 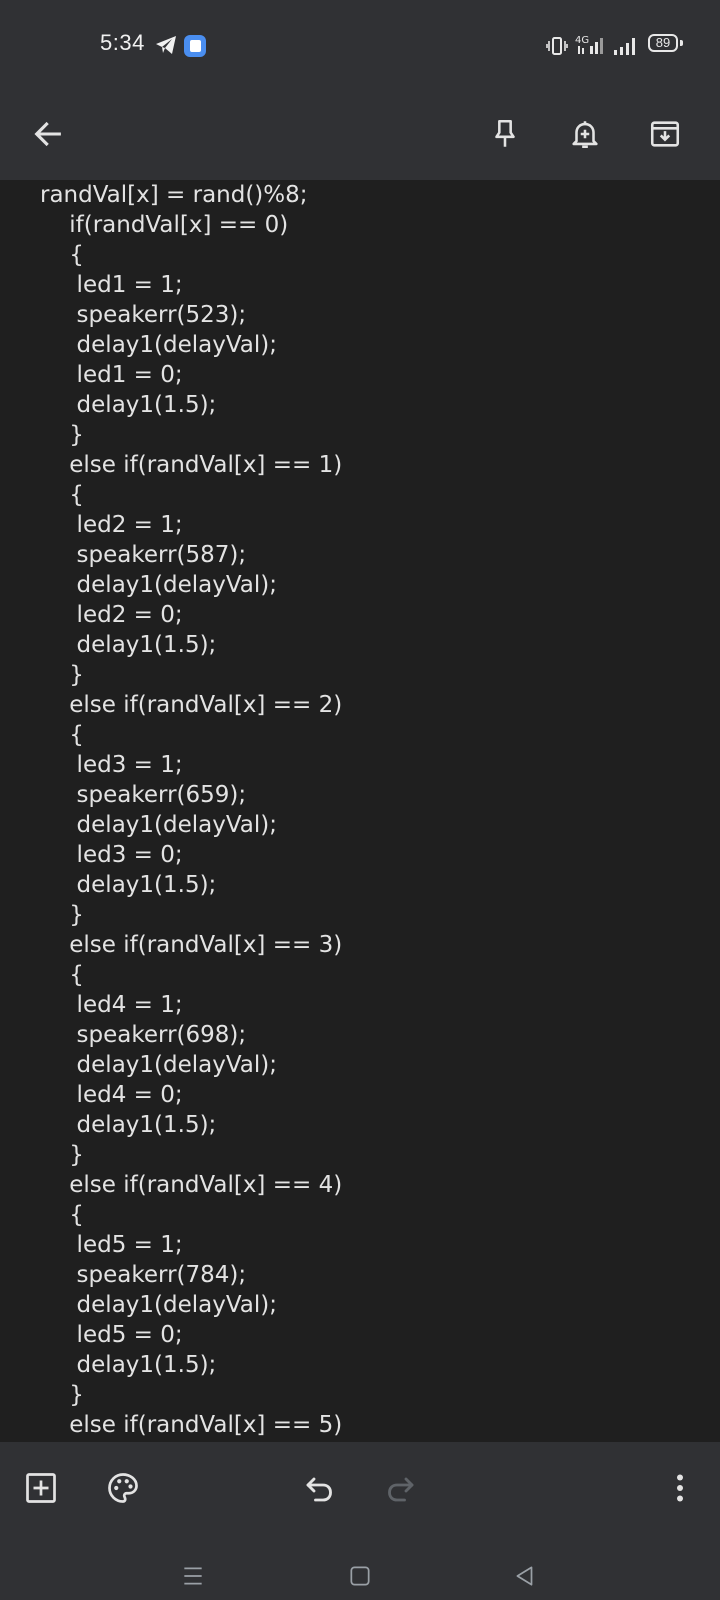 I want to click on triangle-back-icon, so click(x=524, y=1576).